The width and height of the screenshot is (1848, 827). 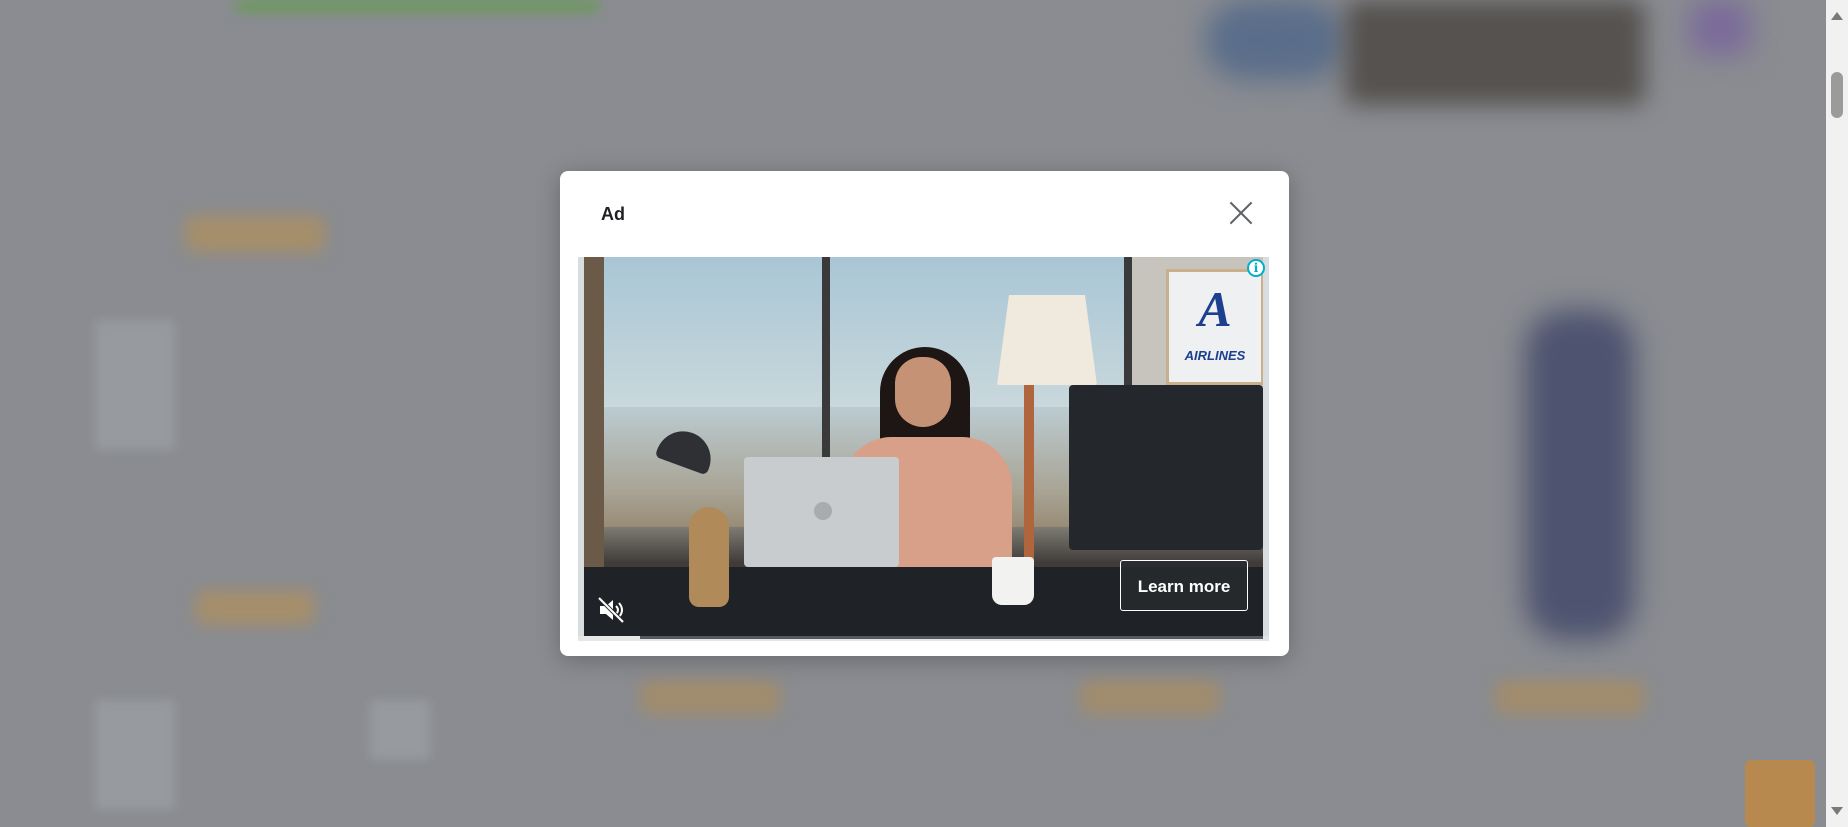 I want to click on scroll-up-arrow-icon, so click(x=1837, y=16).